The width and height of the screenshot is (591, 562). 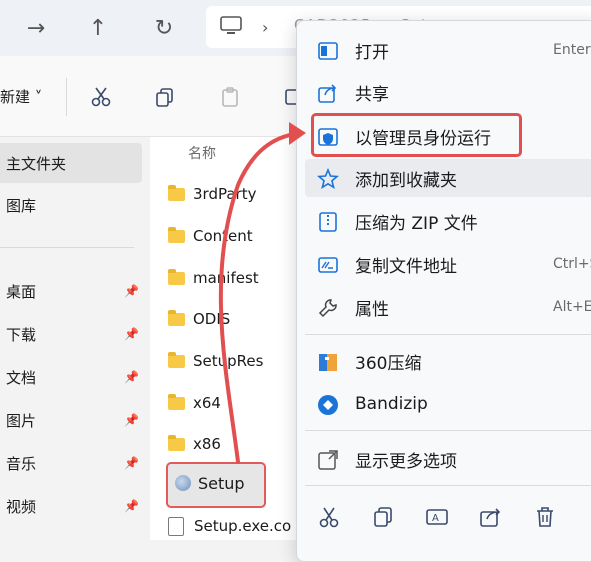 What do you see at coordinates (183, 483) in the screenshot?
I see `setup-app-icon` at bounding box center [183, 483].